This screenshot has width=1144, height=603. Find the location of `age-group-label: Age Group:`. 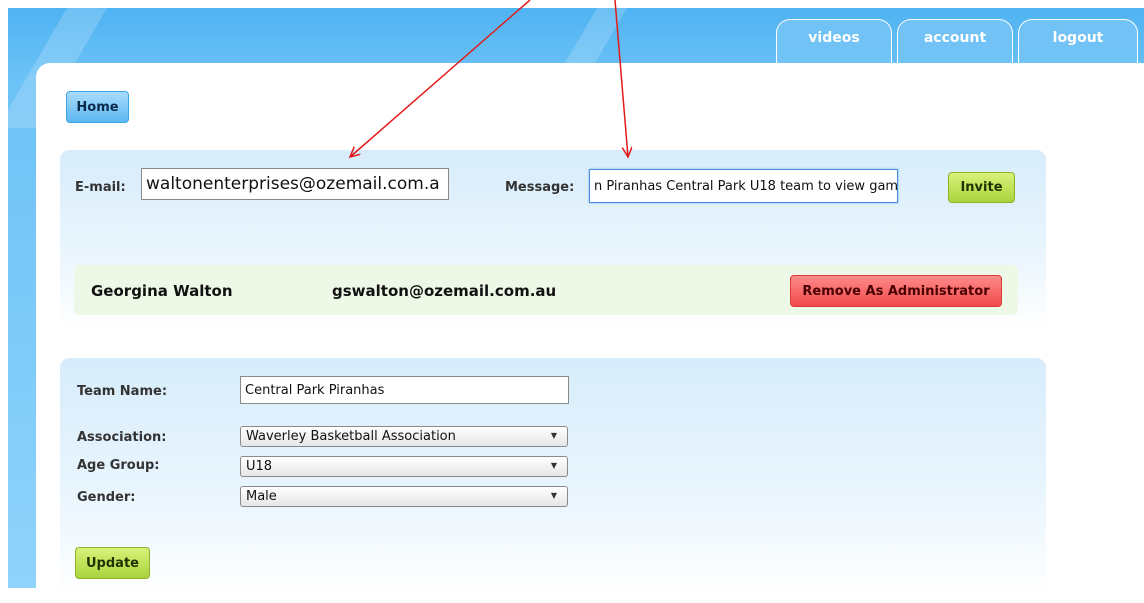

age-group-label: Age Group: is located at coordinates (118, 465).